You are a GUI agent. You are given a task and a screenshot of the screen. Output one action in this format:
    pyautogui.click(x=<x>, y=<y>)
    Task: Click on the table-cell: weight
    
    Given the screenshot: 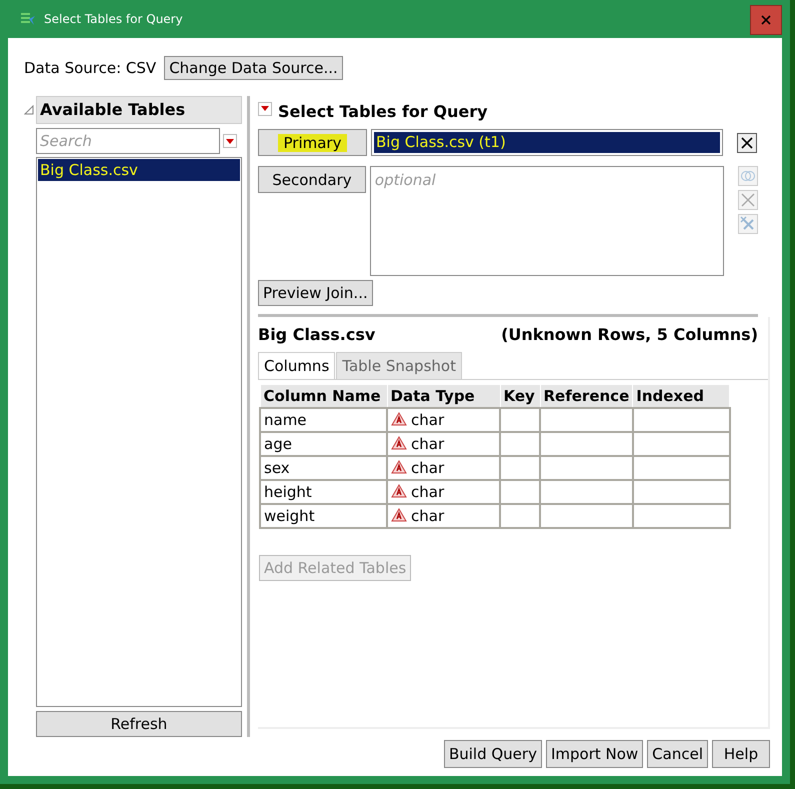 What is the action you would take?
    pyautogui.click(x=323, y=516)
    